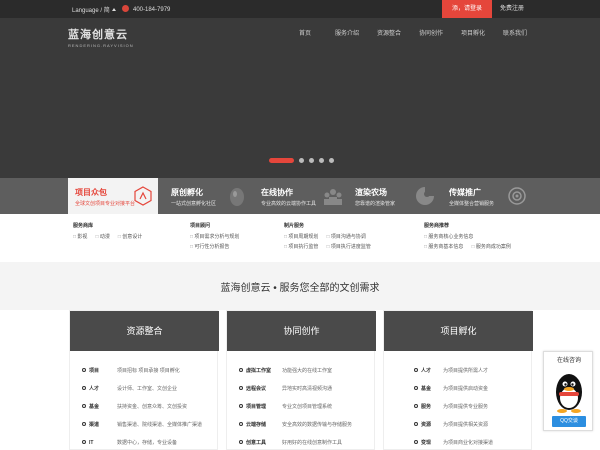 The height and width of the screenshot is (450, 600). What do you see at coordinates (443, 246) in the screenshot?
I see `sub-link: 服务商基本信息` at bounding box center [443, 246].